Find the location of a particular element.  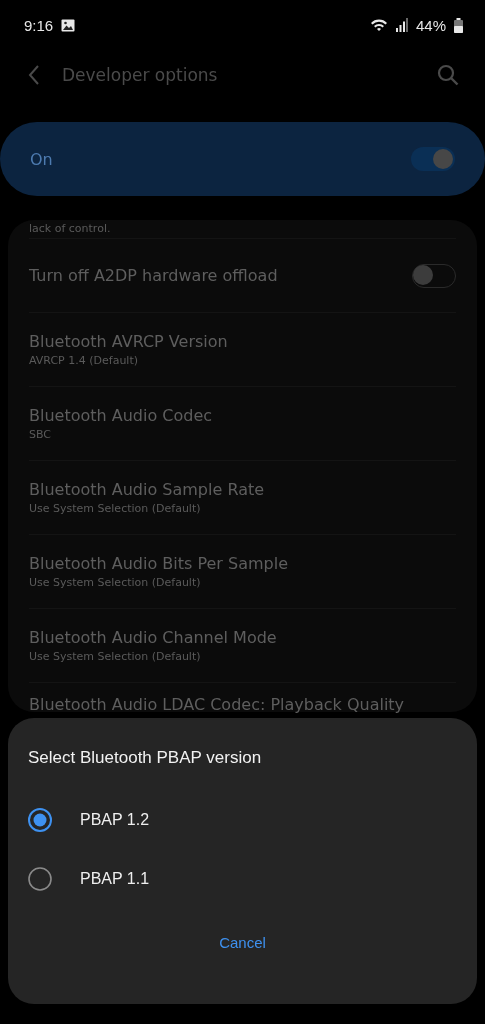

wifi-icon is located at coordinates (378, 25).